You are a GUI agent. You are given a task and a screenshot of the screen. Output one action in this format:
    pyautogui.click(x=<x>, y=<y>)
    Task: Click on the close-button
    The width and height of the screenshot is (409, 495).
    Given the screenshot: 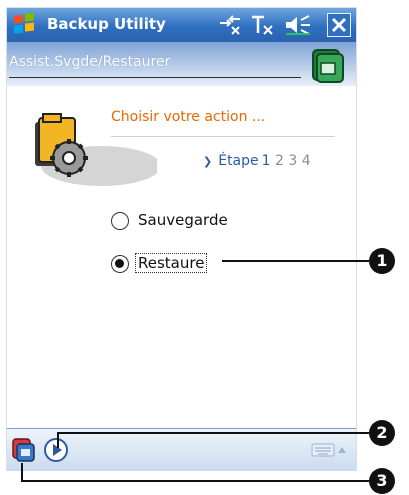 What is the action you would take?
    pyautogui.click(x=339, y=25)
    